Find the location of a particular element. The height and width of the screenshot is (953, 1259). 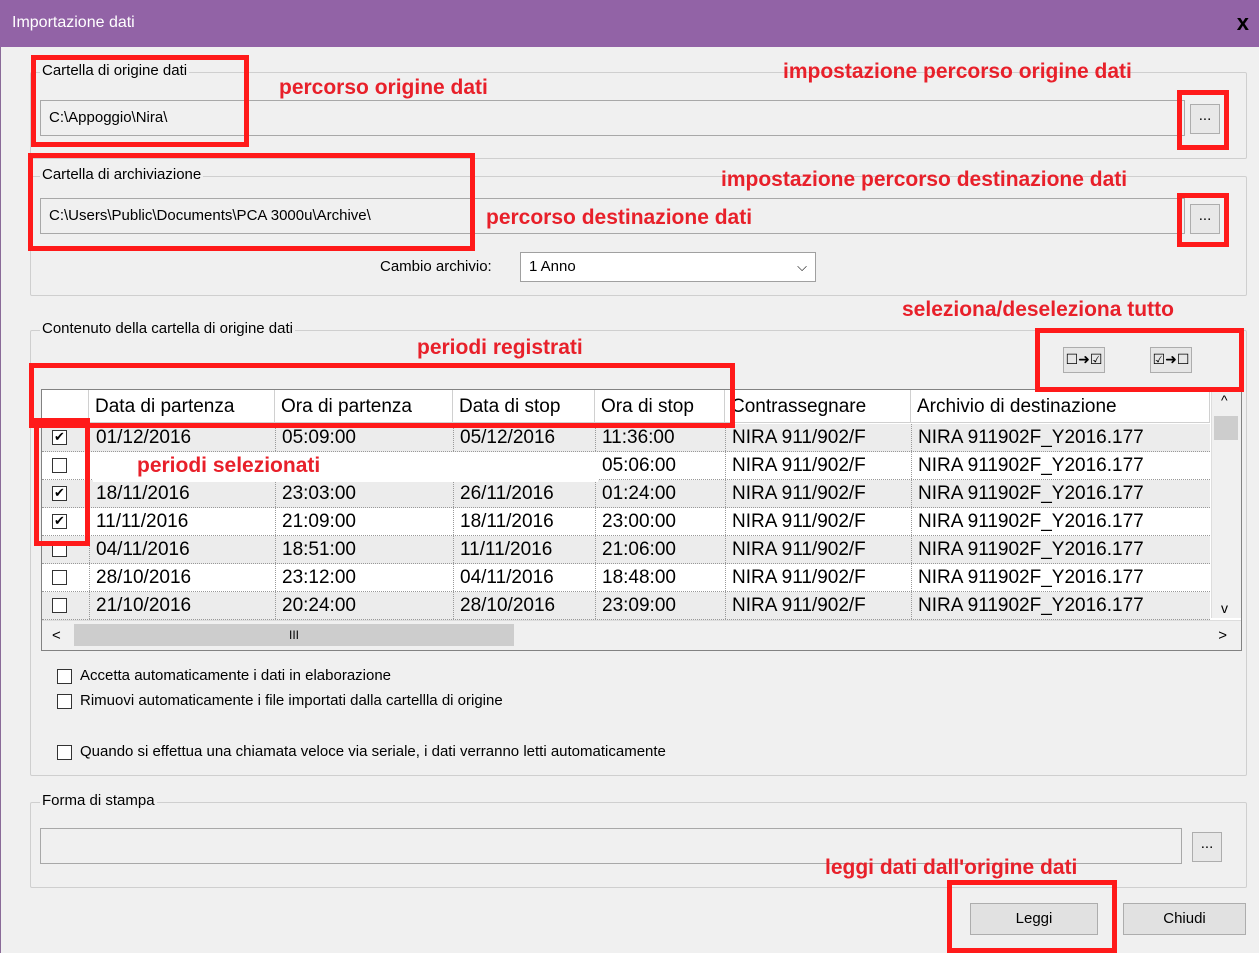

annotation-source-path: percorso origine dati is located at coordinates (383, 87).